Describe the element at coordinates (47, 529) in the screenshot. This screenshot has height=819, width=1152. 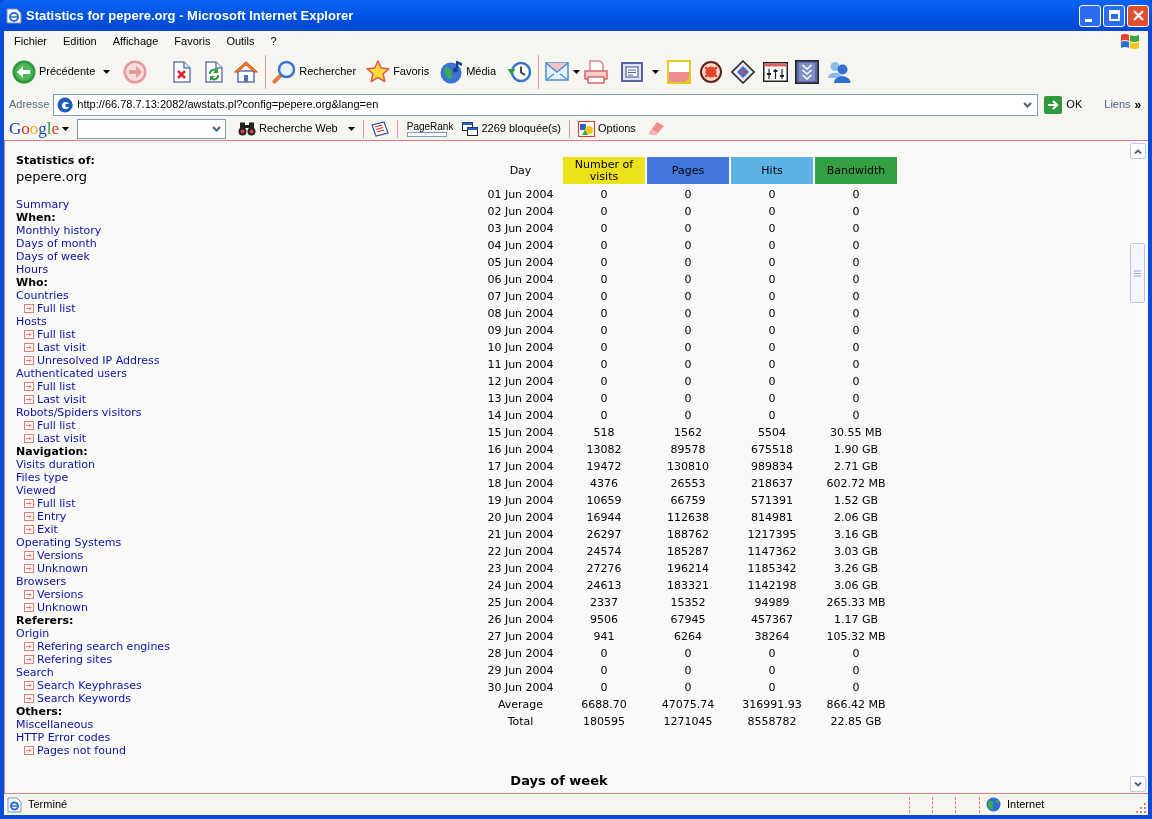
I see `menu-sublink: Exit` at that location.